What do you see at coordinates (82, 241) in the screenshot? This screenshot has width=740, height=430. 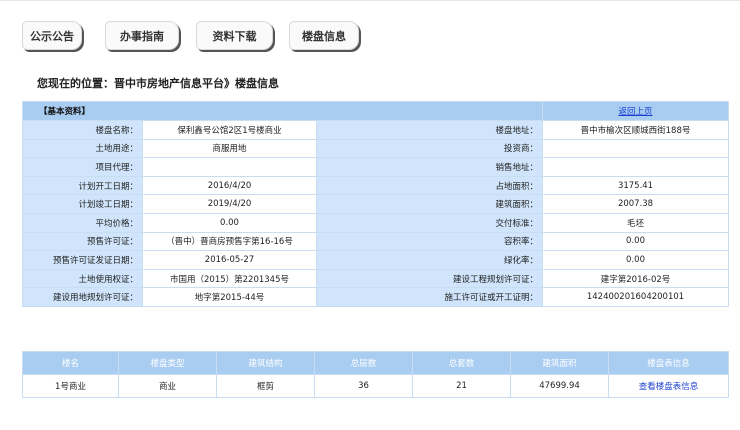 I see `field-label: 预售许可证：` at bounding box center [82, 241].